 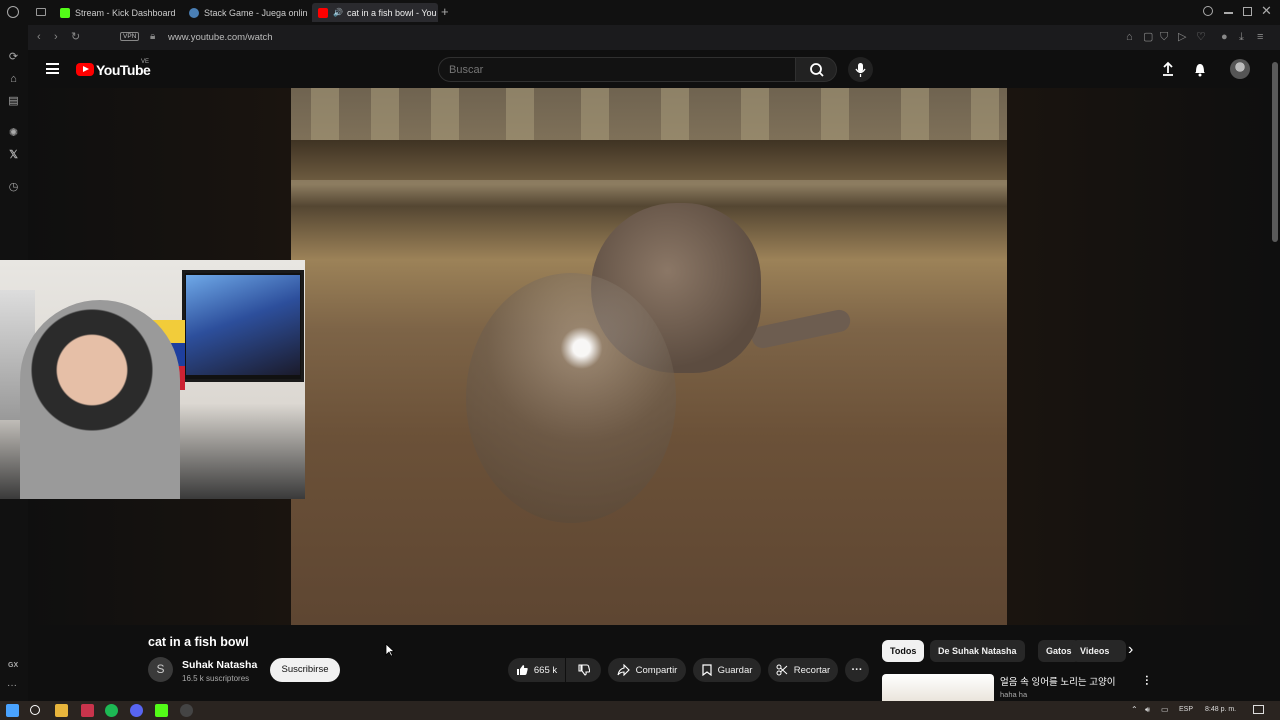 What do you see at coordinates (1130, 650) in the screenshot?
I see `chips-next-chevron-icon: ›` at bounding box center [1130, 650].